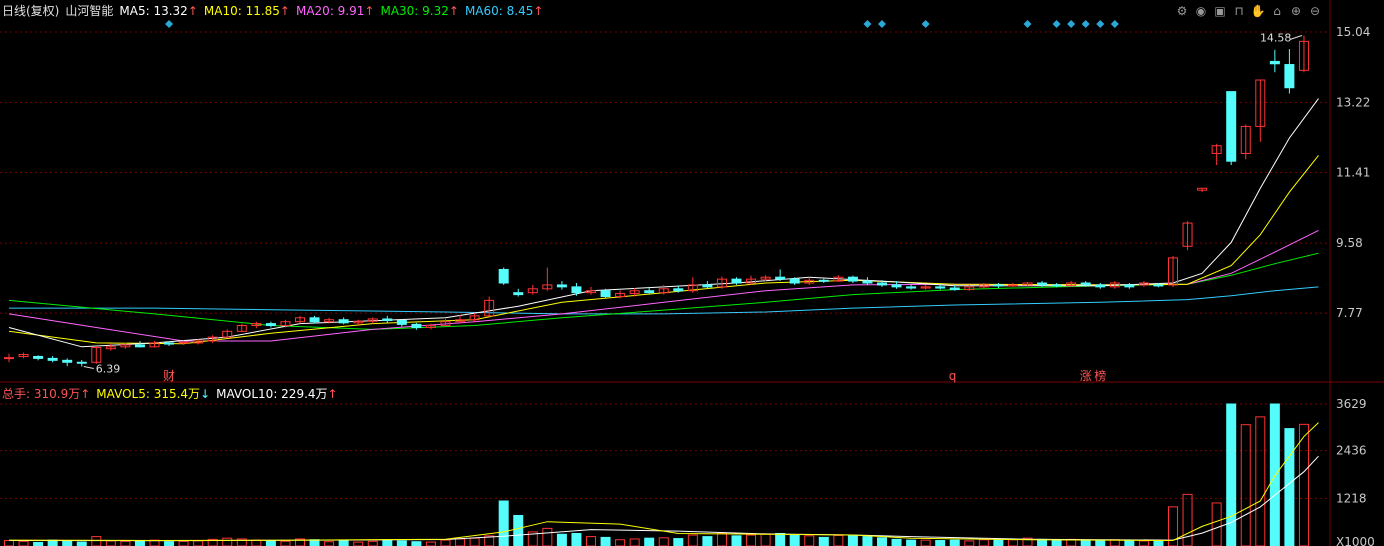 This screenshot has width=1384, height=546. Describe the element at coordinates (1182, 11) in the screenshot. I see `gear-icon: ⚙` at that location.